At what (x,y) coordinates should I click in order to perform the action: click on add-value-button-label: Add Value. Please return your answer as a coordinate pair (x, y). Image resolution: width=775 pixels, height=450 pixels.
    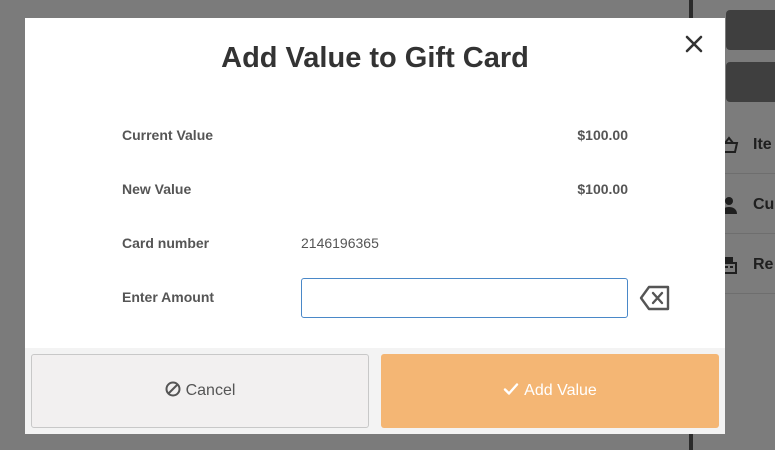
    Looking at the image, I should click on (560, 390).